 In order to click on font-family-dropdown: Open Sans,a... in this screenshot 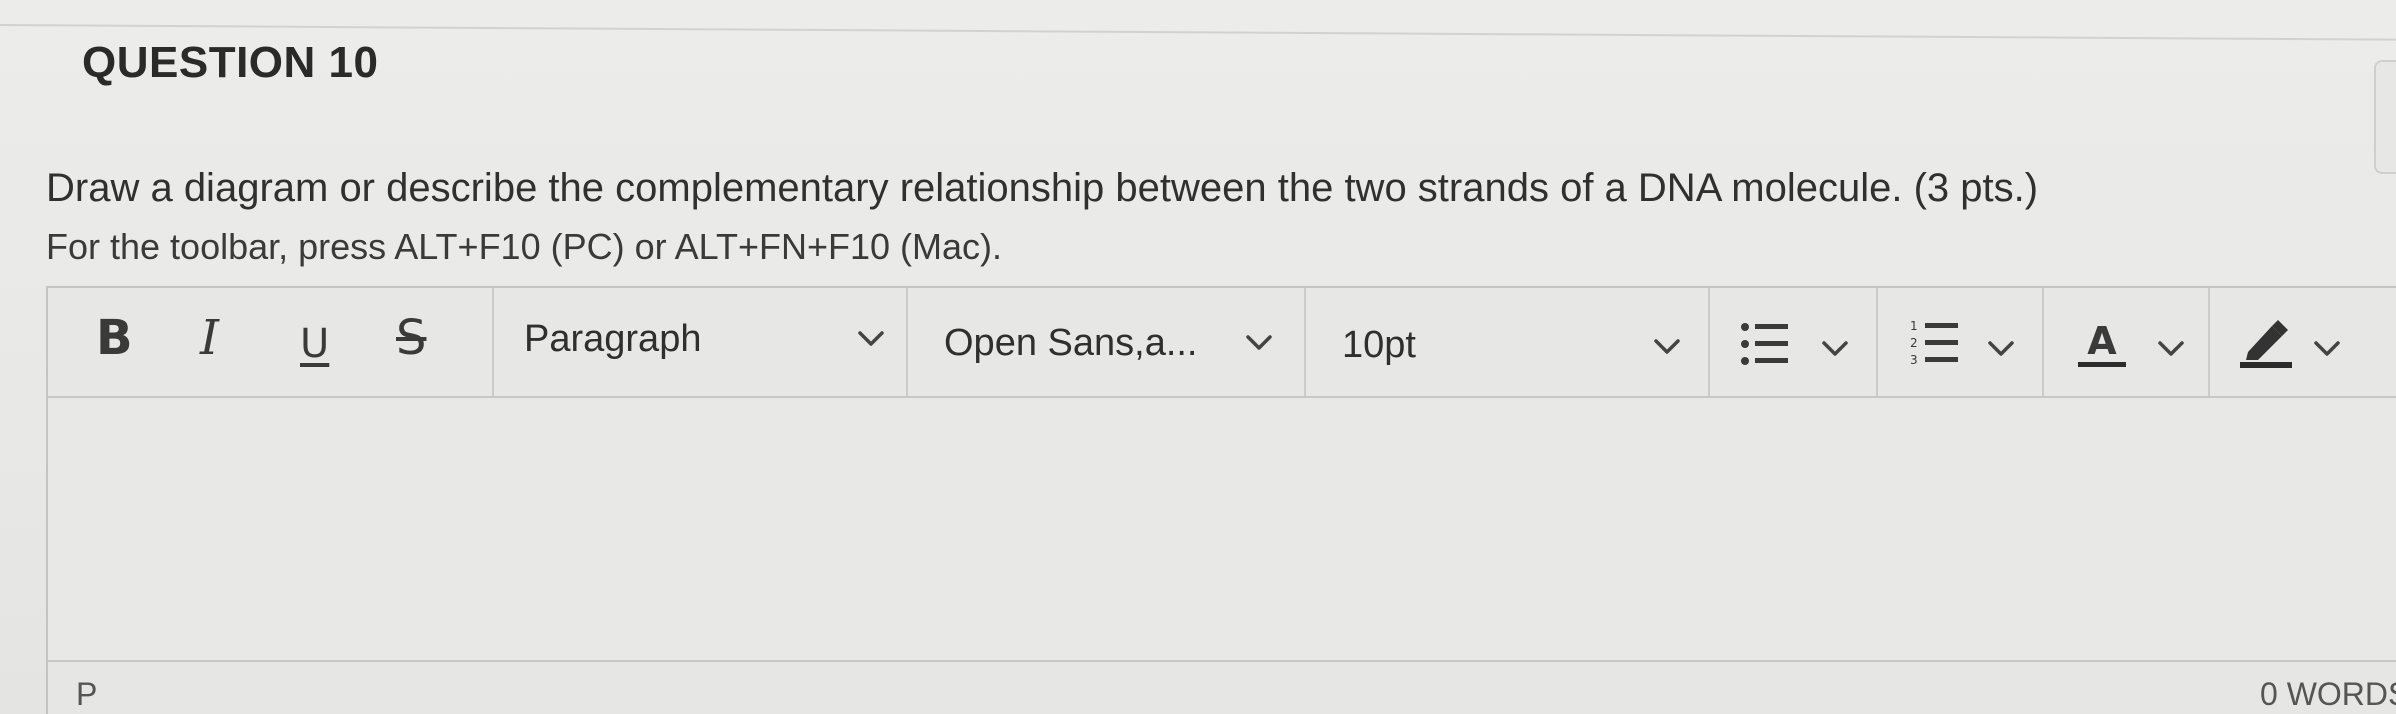, I will do `click(1107, 342)`.